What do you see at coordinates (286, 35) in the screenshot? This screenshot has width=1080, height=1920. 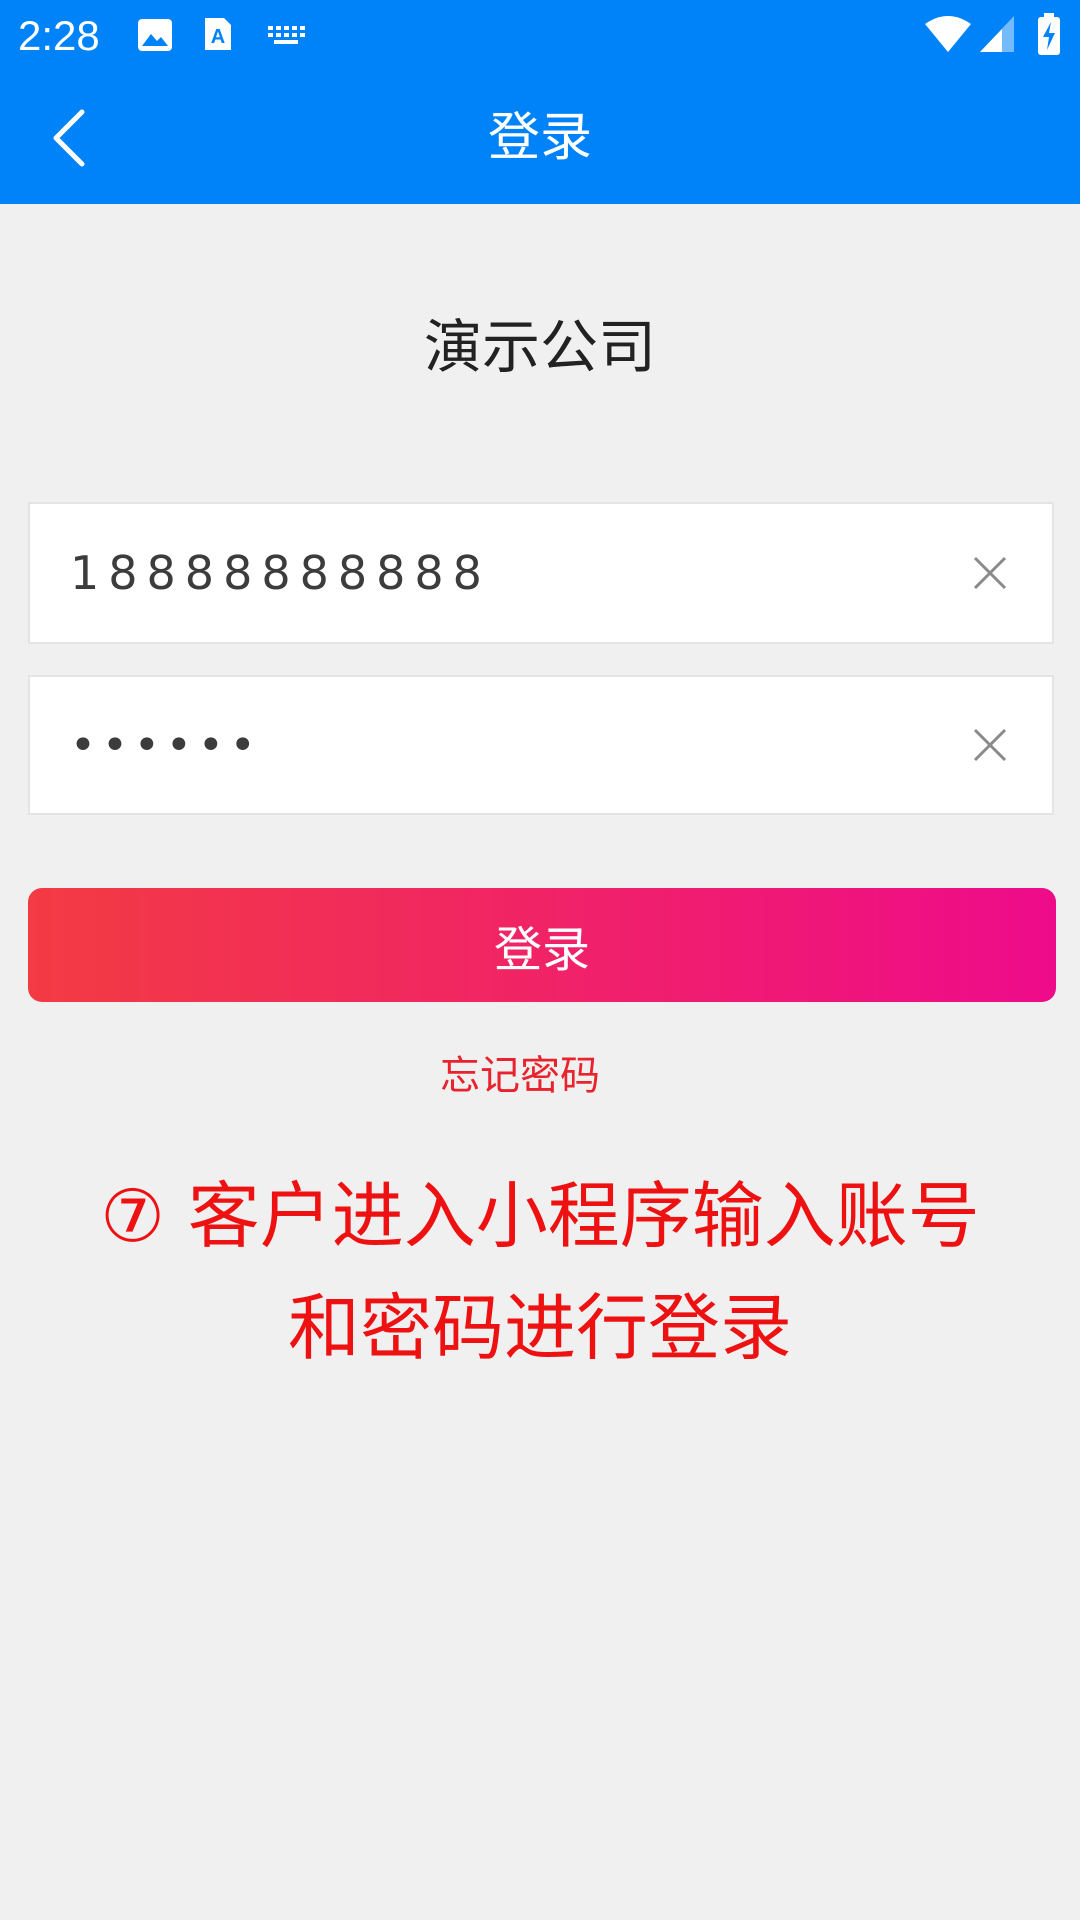 I see `keyboard-icon` at bounding box center [286, 35].